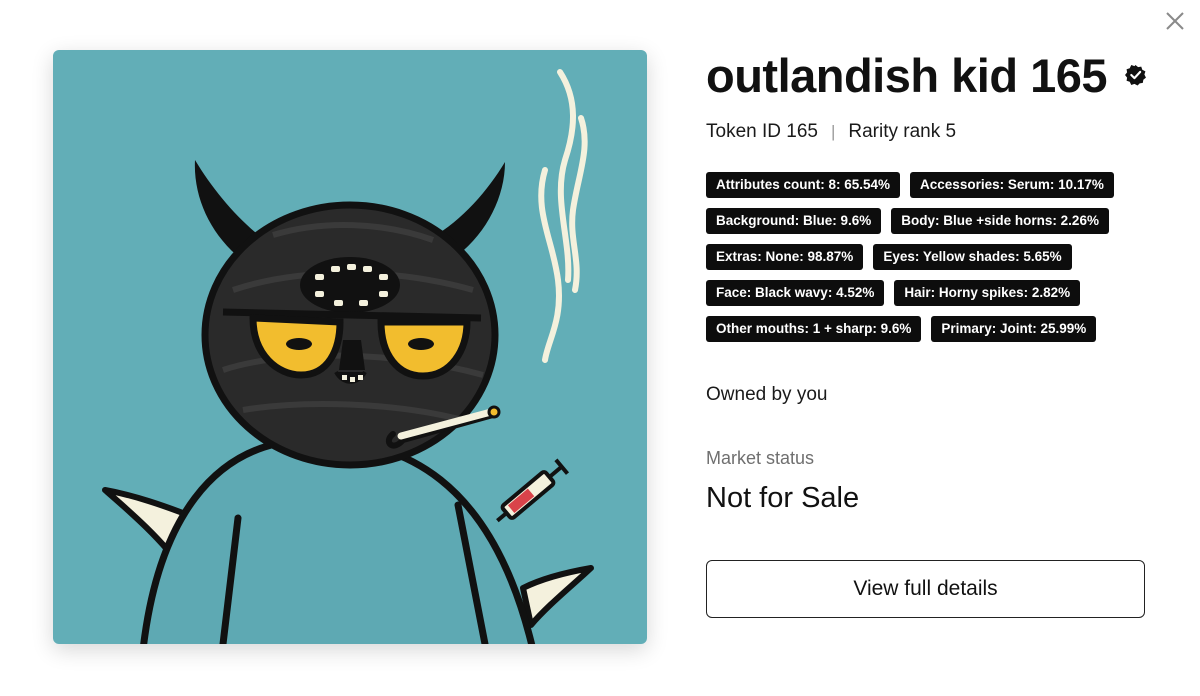 The width and height of the screenshot is (1200, 696). I want to click on owner-text: Owned by you, so click(767, 394).